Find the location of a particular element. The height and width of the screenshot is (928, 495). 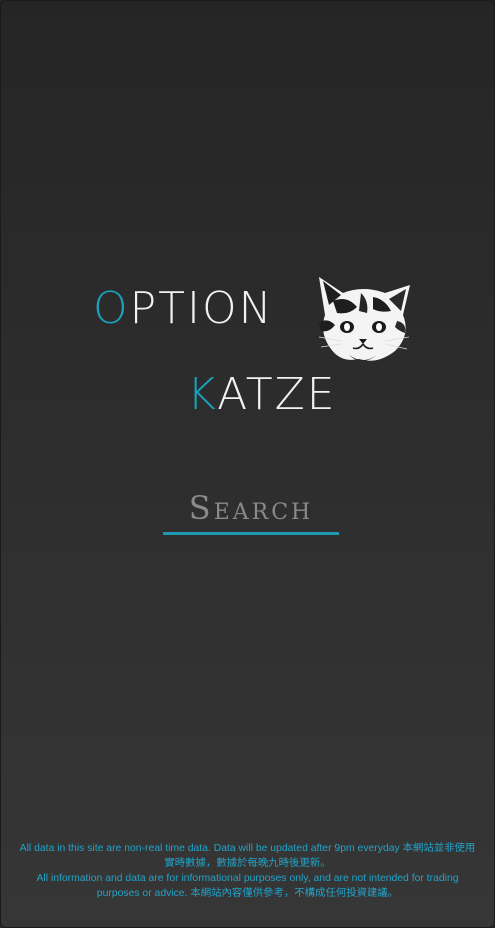

logo-initial-o: O is located at coordinates (111, 308).